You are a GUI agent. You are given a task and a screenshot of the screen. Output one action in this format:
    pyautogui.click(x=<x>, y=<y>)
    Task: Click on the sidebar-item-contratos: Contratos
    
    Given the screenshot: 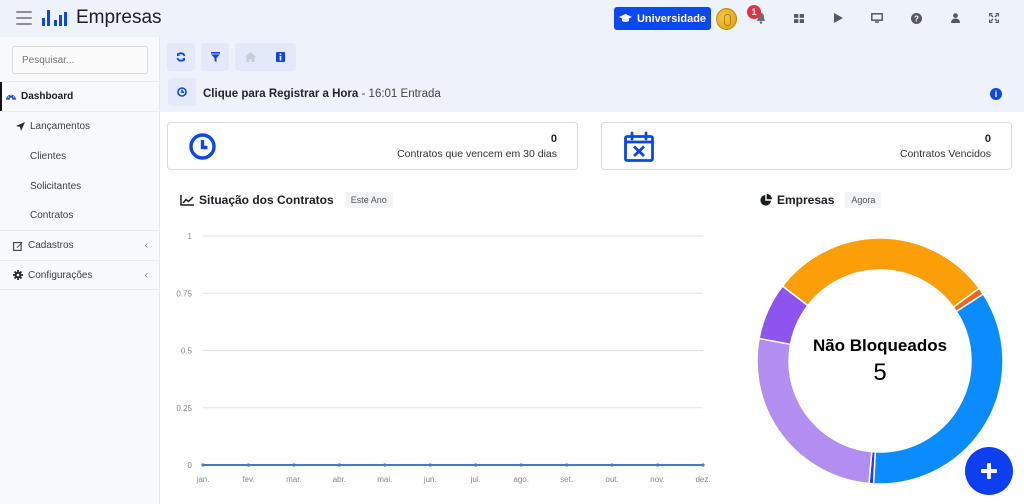 What is the action you would take?
    pyautogui.click(x=80, y=215)
    